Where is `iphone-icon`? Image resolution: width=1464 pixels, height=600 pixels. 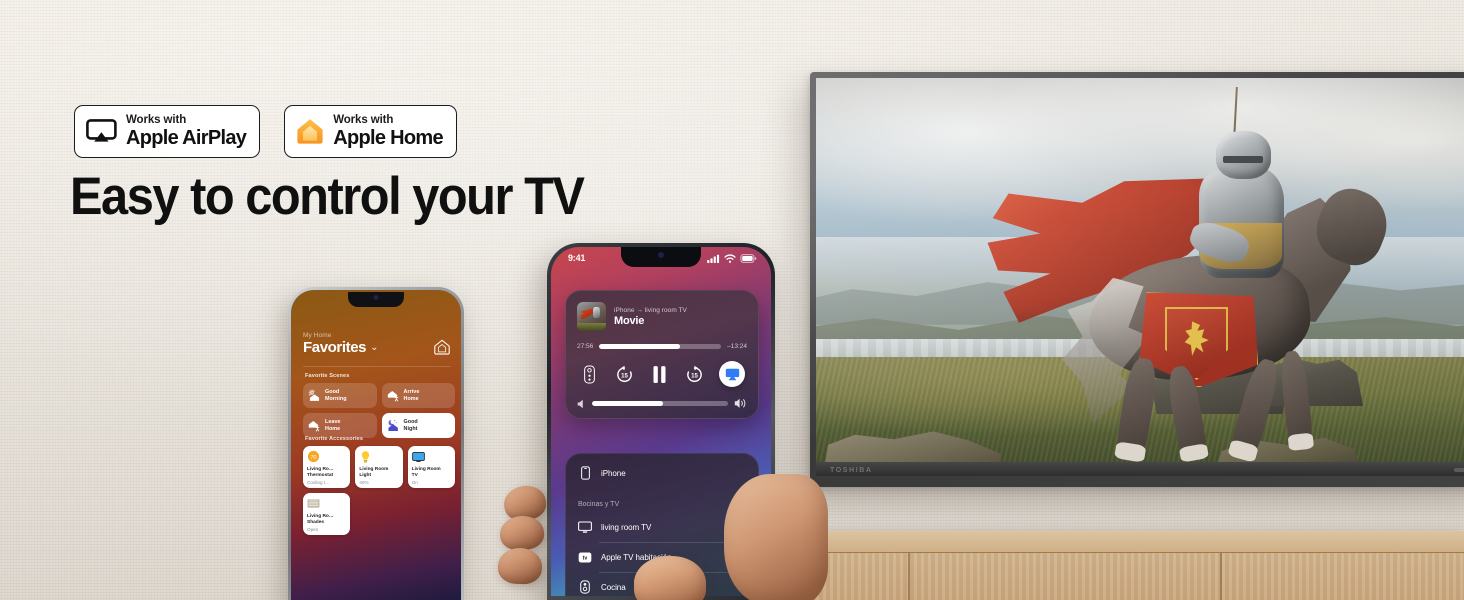
iphone-icon is located at coordinates (585, 473).